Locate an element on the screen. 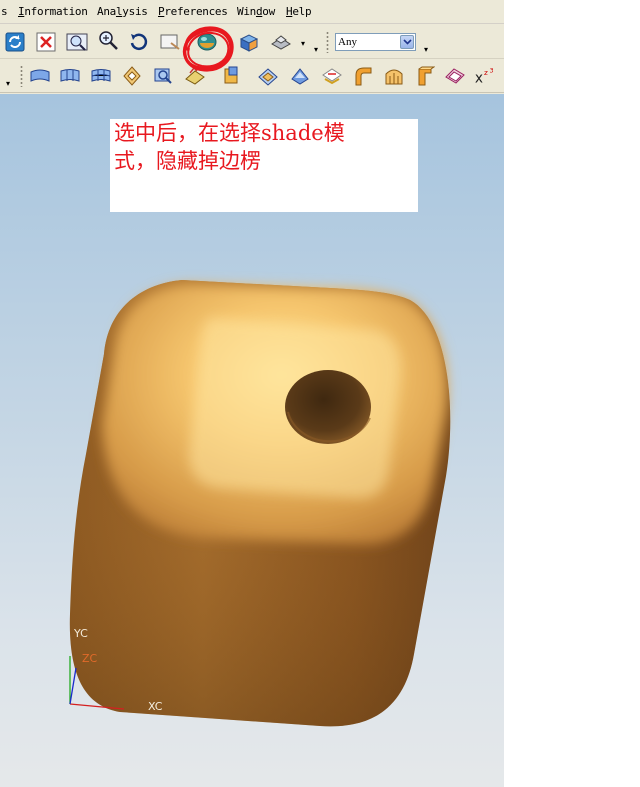  menu-item-help: Help is located at coordinates (299, 11).